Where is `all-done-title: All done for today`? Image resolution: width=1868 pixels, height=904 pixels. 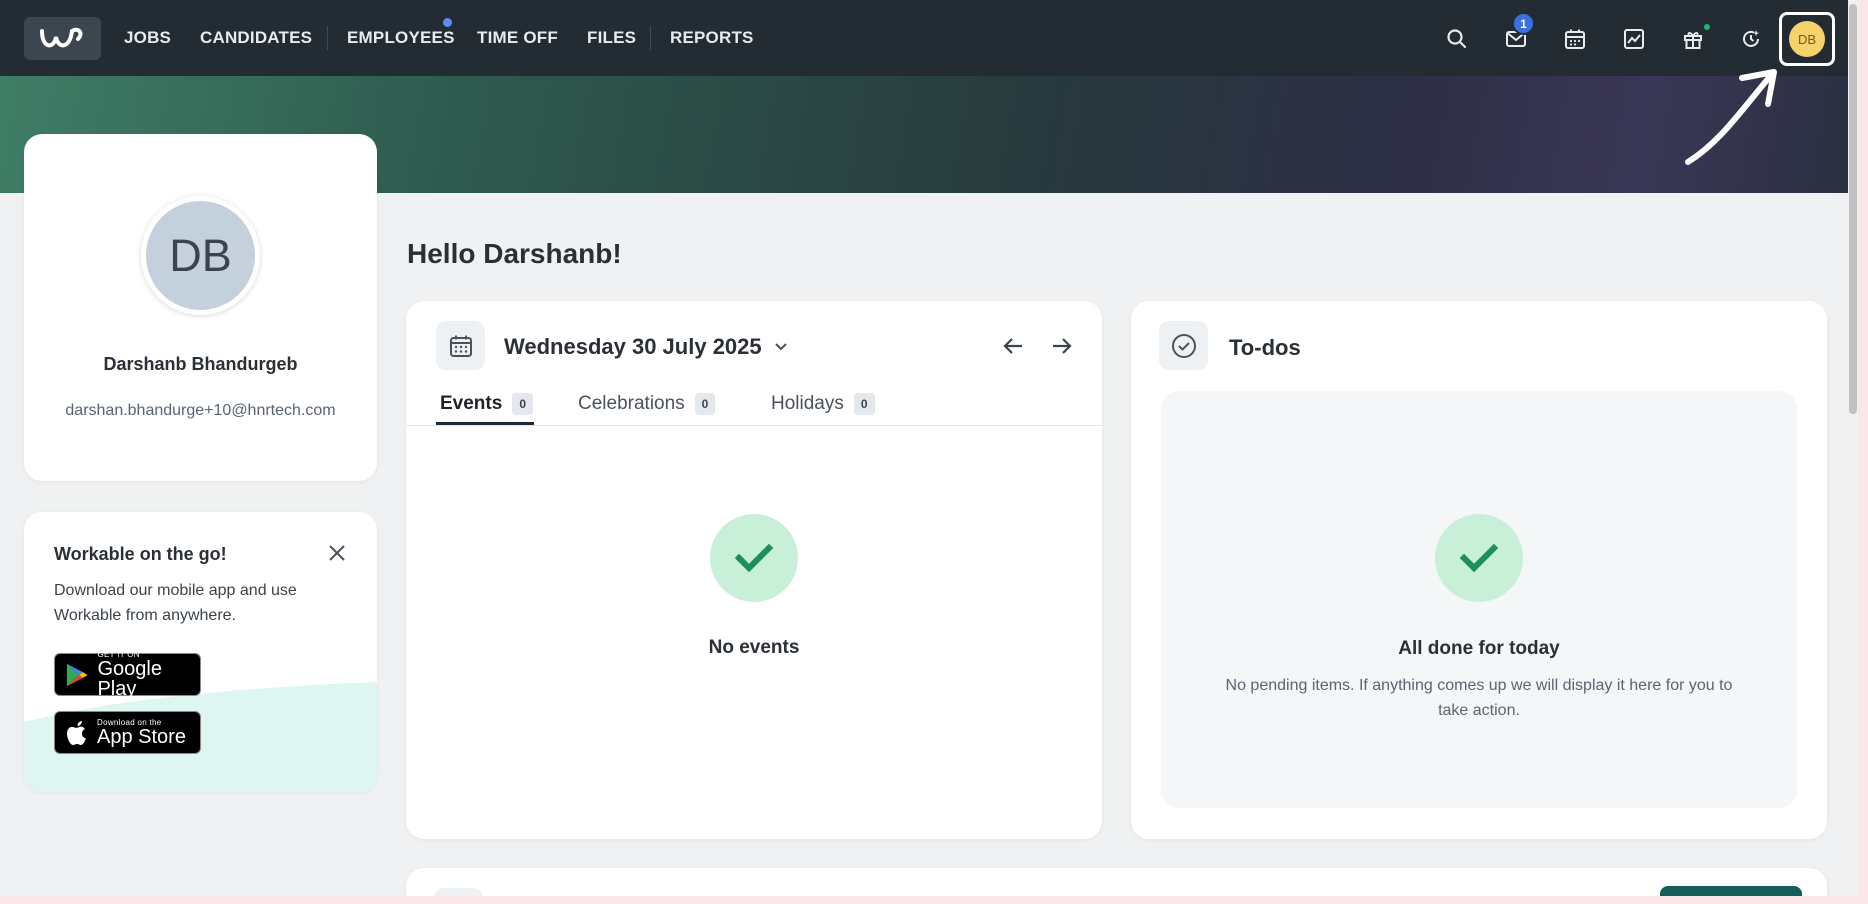
all-done-title: All done for today is located at coordinates (1479, 648).